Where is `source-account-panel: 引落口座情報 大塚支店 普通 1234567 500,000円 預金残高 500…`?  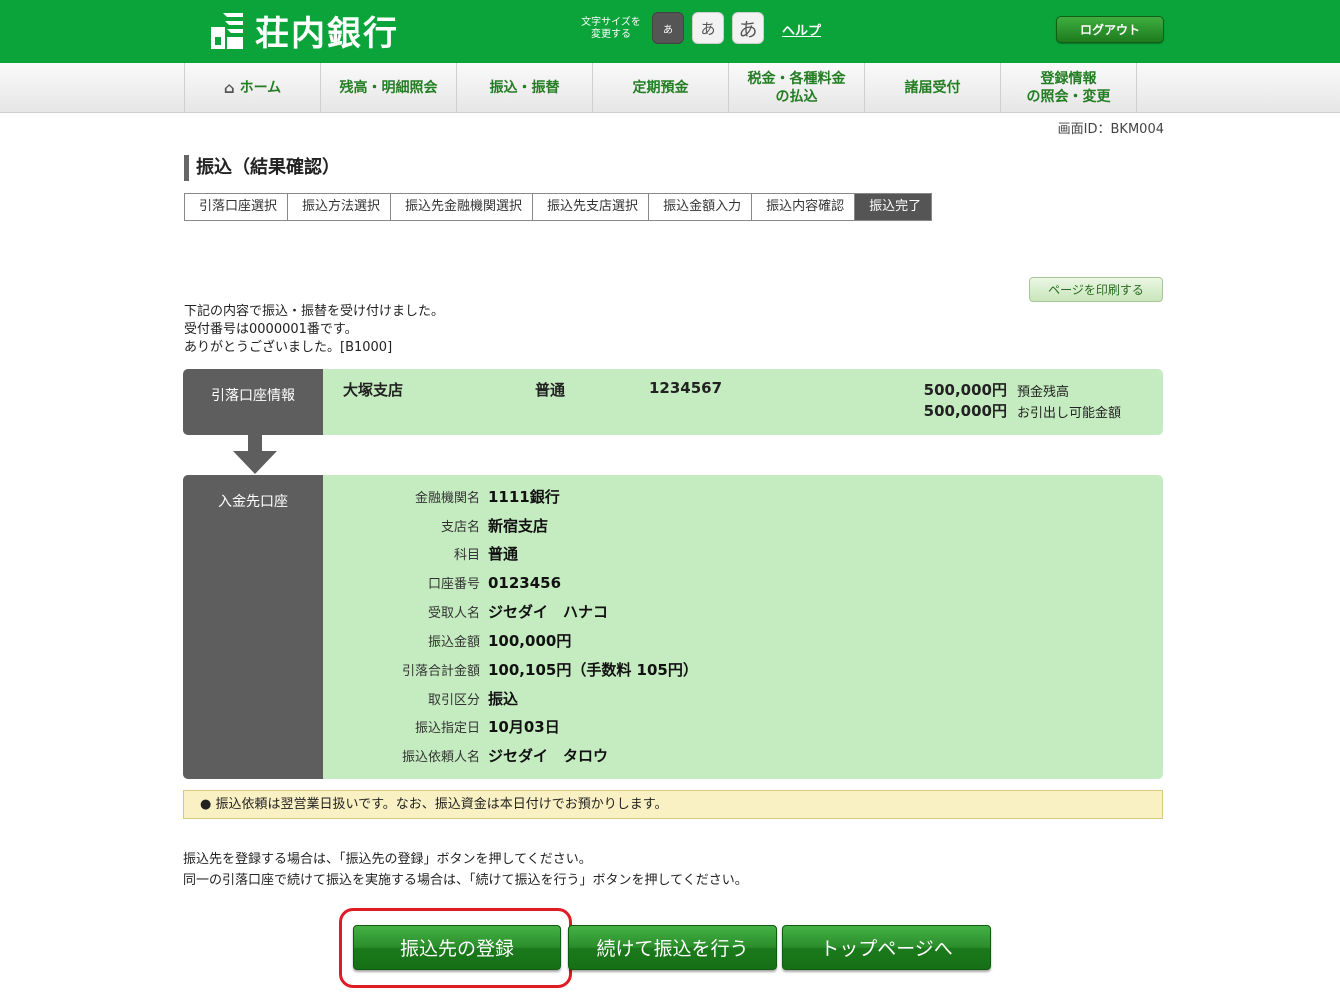
source-account-panel: 引落口座情報 大塚支店 普通 1234567 500,000円 預金残高 500… is located at coordinates (673, 402).